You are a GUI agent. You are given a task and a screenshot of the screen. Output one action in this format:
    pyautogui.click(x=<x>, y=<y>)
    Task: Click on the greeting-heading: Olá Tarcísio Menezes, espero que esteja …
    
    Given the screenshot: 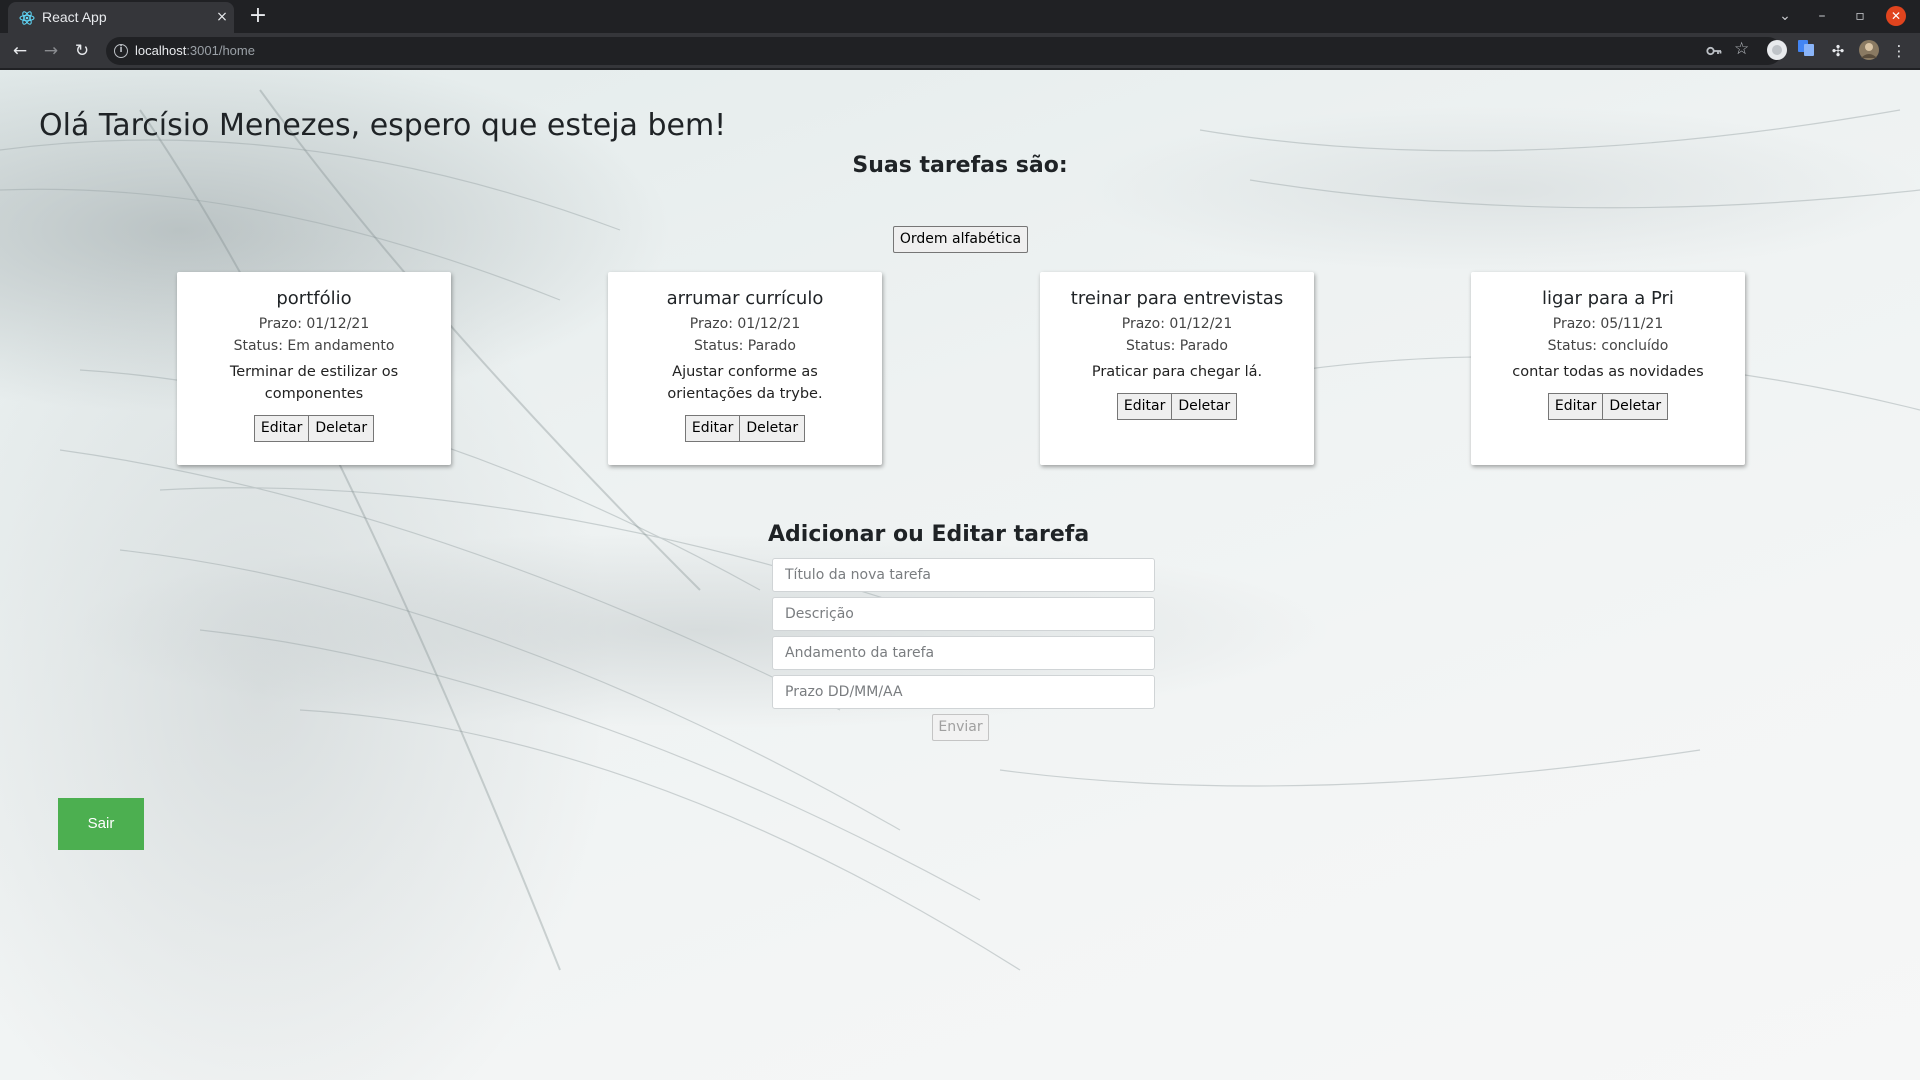 What is the action you would take?
    pyautogui.click(x=383, y=125)
    